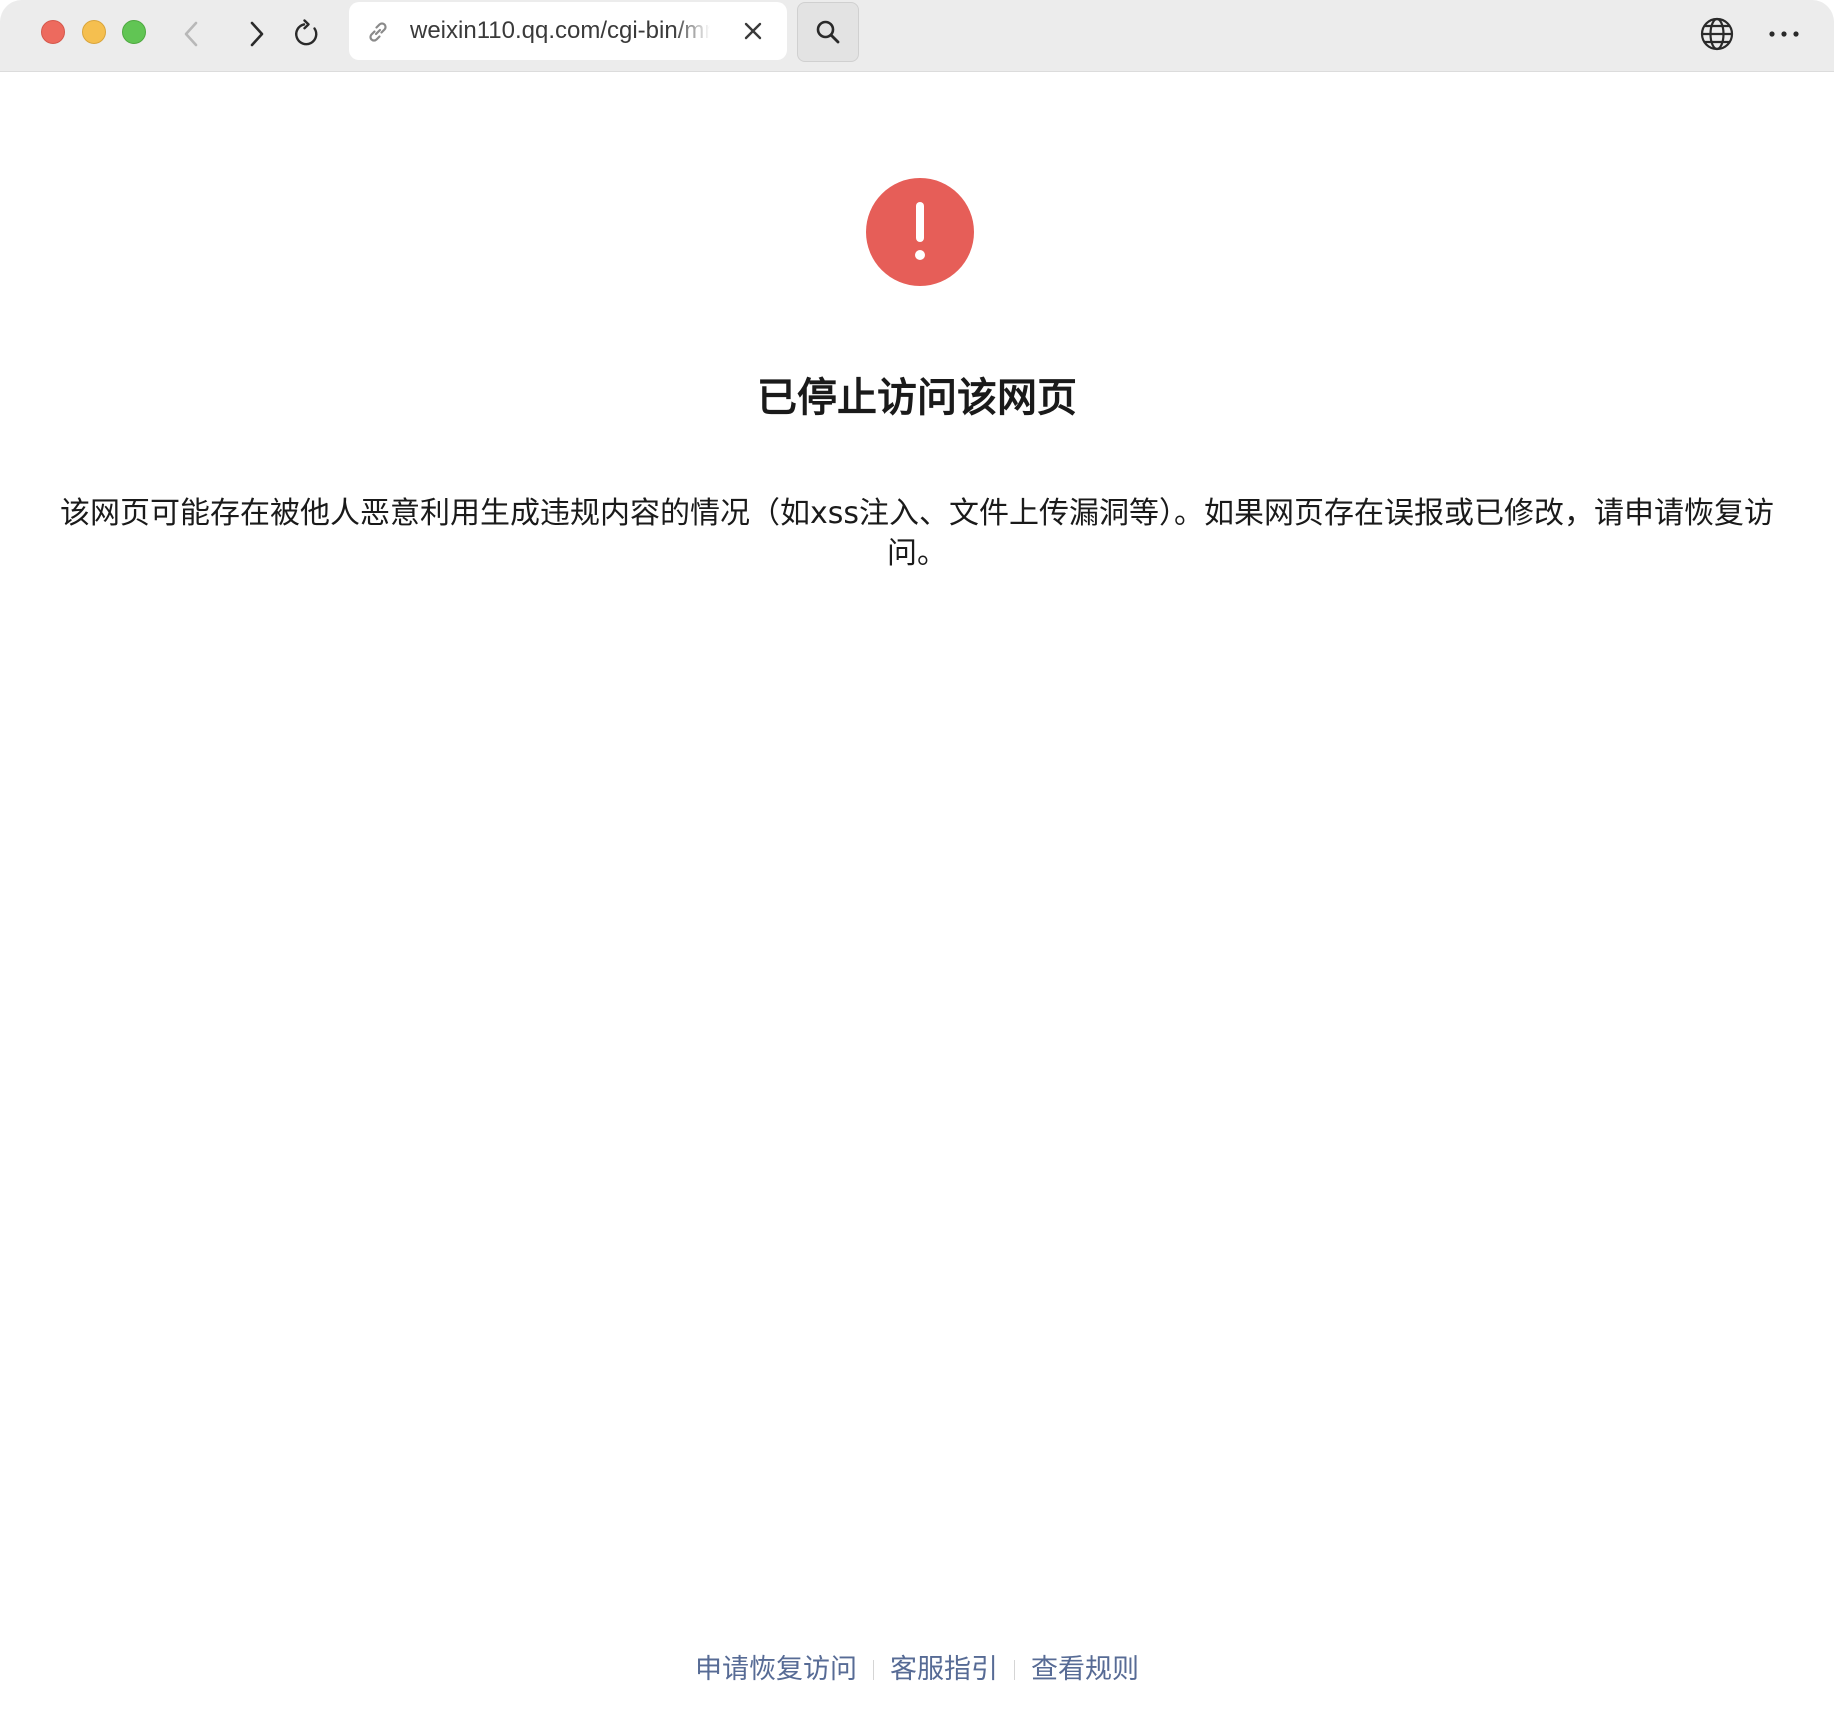 This screenshot has height=1724, width=1834. I want to click on chevron-left-icon, so click(191, 34).